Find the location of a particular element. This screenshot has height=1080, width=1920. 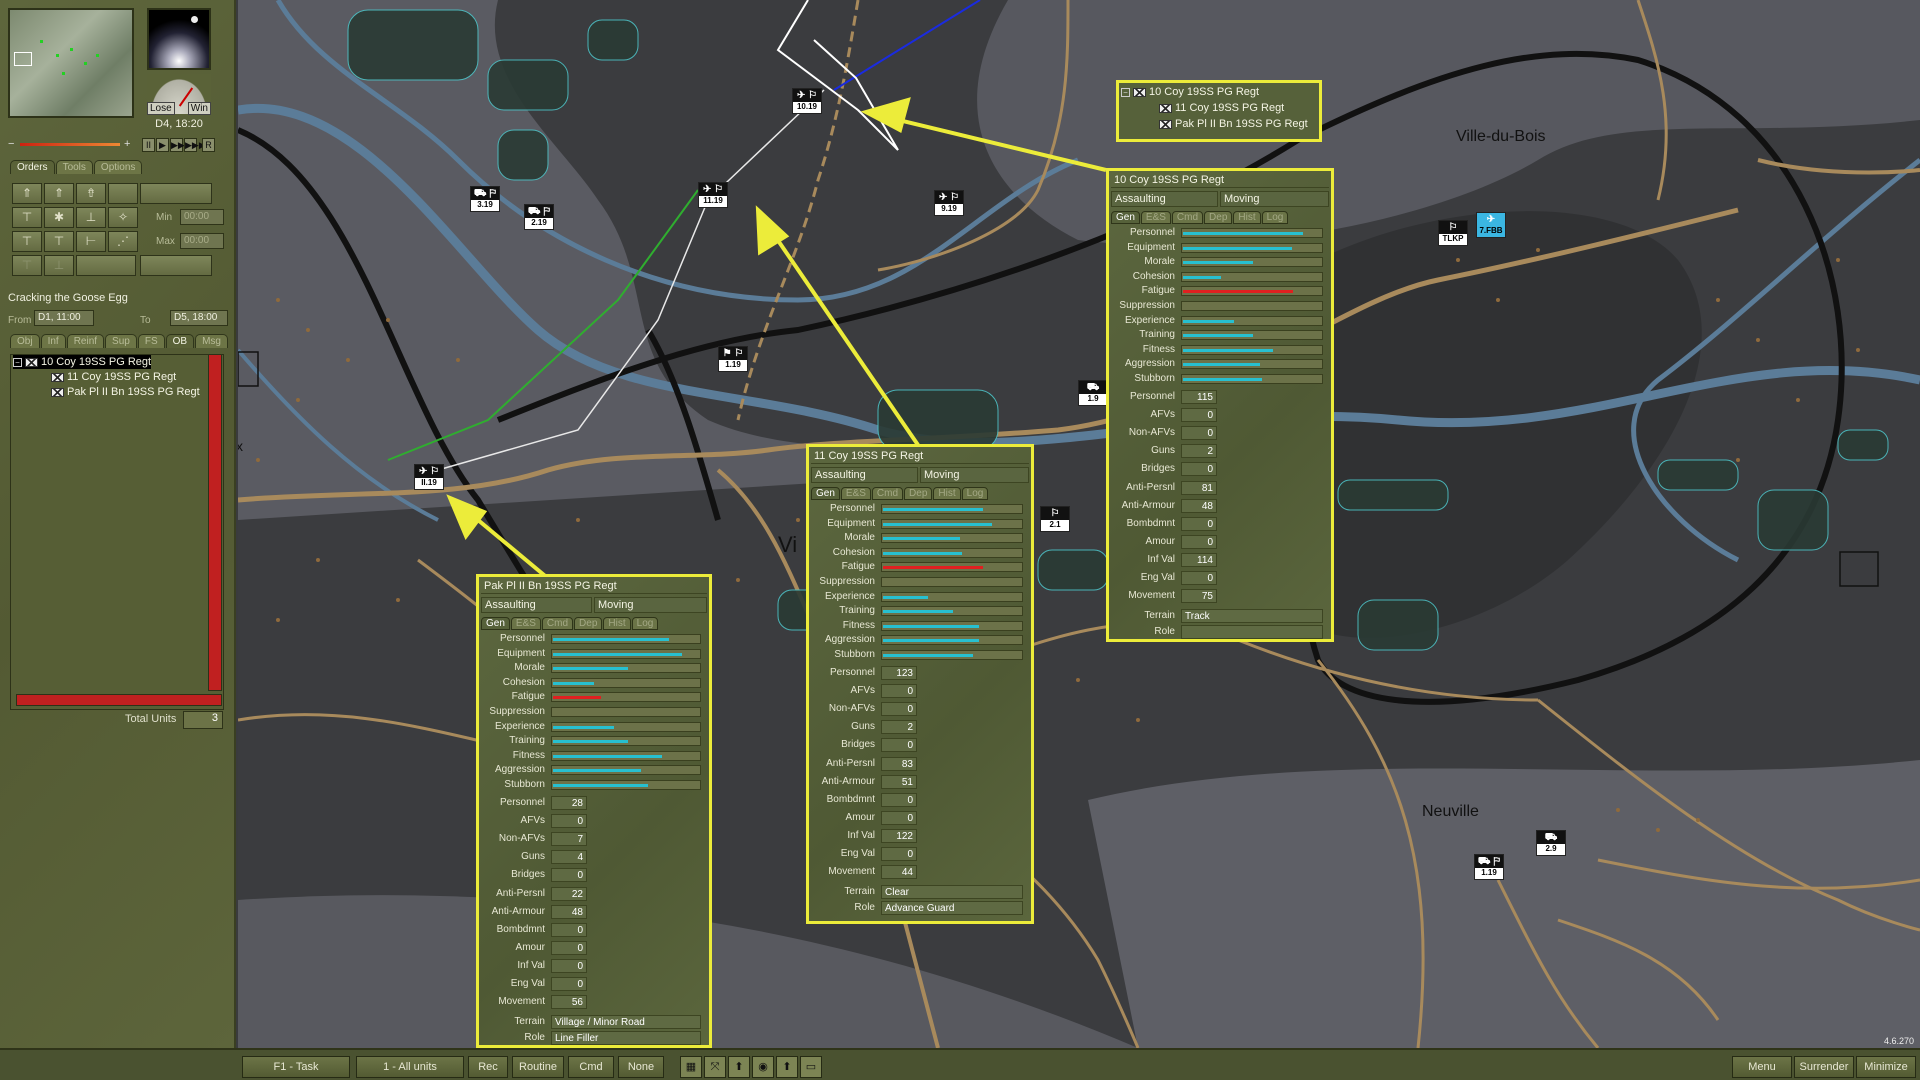

tab-reinf: Reinf is located at coordinates (85, 341).